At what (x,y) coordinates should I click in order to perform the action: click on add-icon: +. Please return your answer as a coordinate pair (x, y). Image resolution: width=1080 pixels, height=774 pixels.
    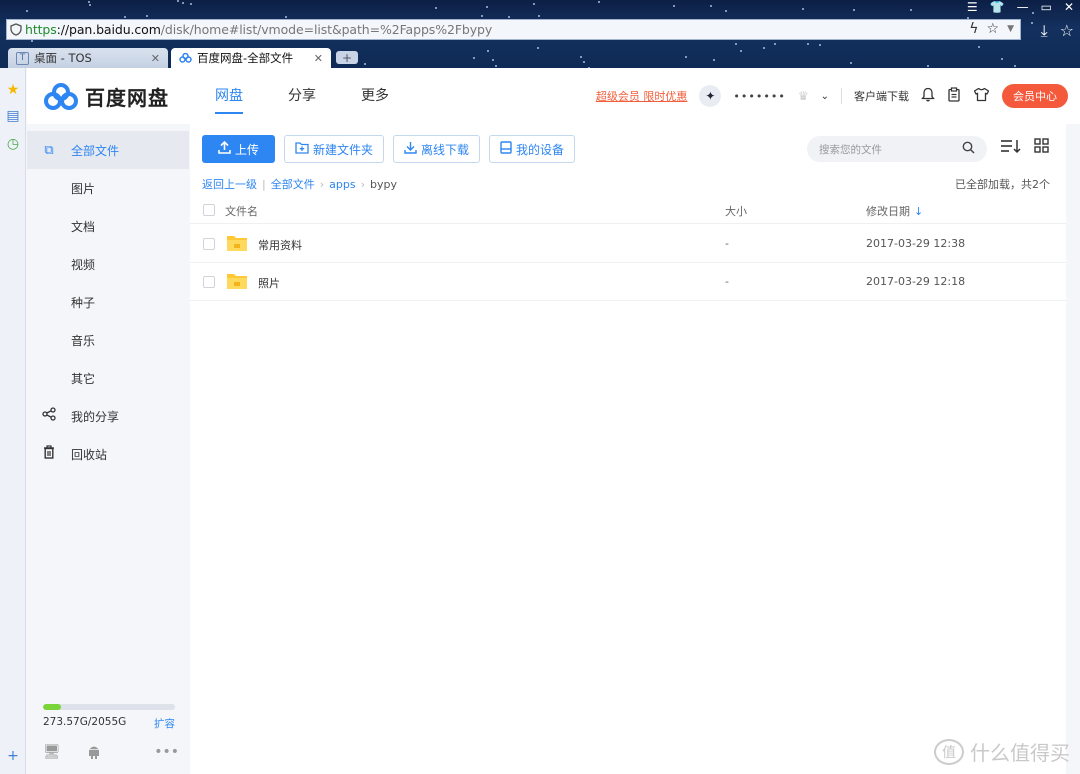
    Looking at the image, I should click on (13, 756).